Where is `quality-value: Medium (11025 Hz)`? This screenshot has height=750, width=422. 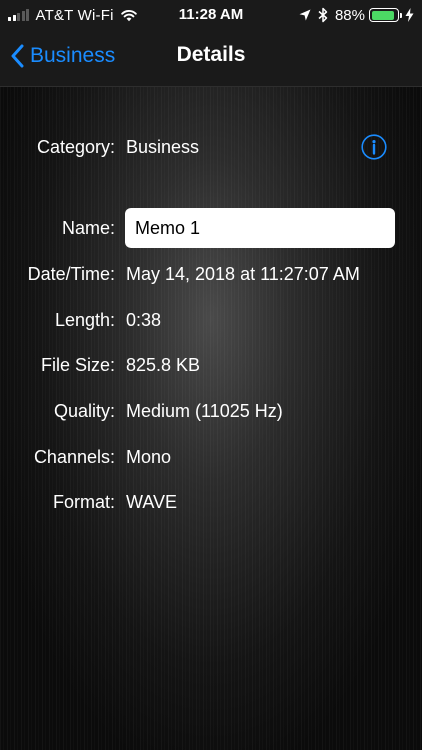 quality-value: Medium (11025 Hz) is located at coordinates (204, 411).